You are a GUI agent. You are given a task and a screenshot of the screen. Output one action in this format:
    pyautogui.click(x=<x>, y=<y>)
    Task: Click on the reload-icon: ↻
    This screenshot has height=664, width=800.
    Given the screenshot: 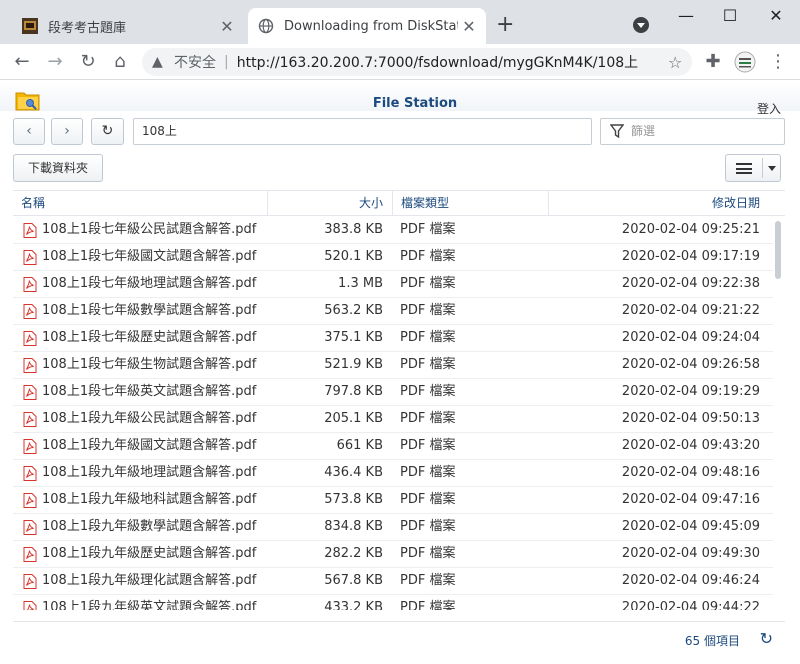 What is the action you would take?
    pyautogui.click(x=88, y=62)
    